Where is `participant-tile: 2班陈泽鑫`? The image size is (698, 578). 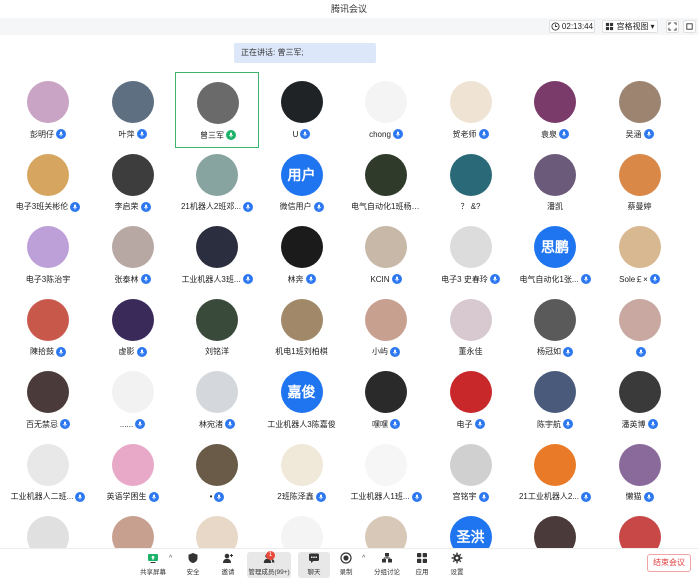 participant-tile: 2班陈泽鑫 is located at coordinates (302, 473).